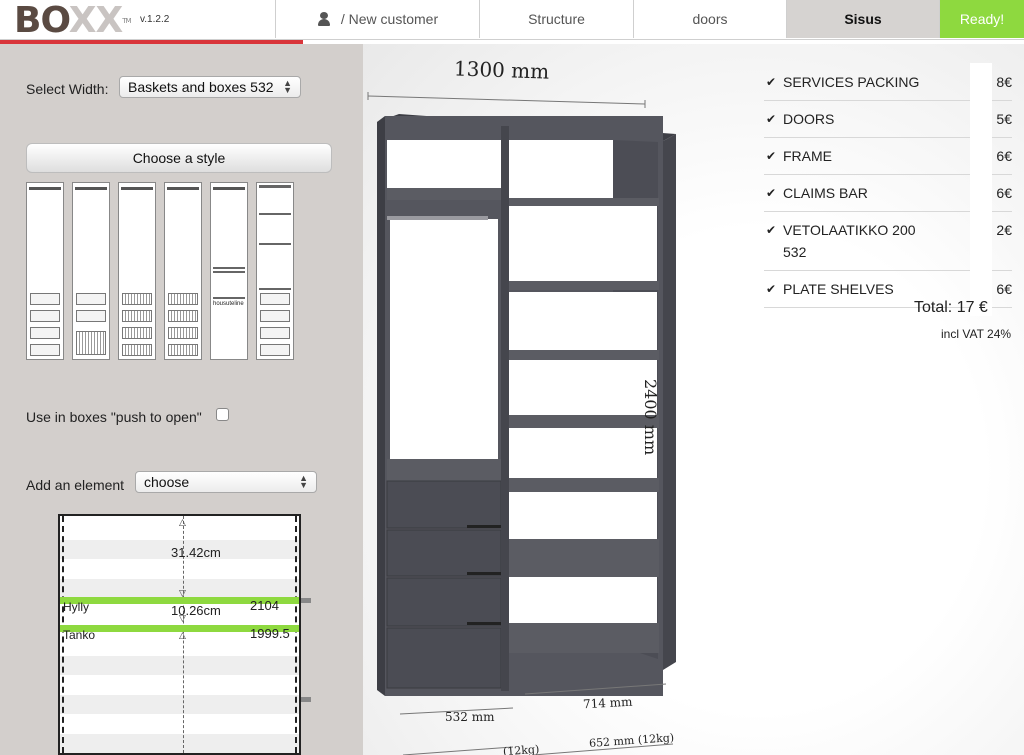 The image size is (1024, 755). What do you see at coordinates (196, 552) in the screenshot?
I see `measure-top: 31.42cm` at bounding box center [196, 552].